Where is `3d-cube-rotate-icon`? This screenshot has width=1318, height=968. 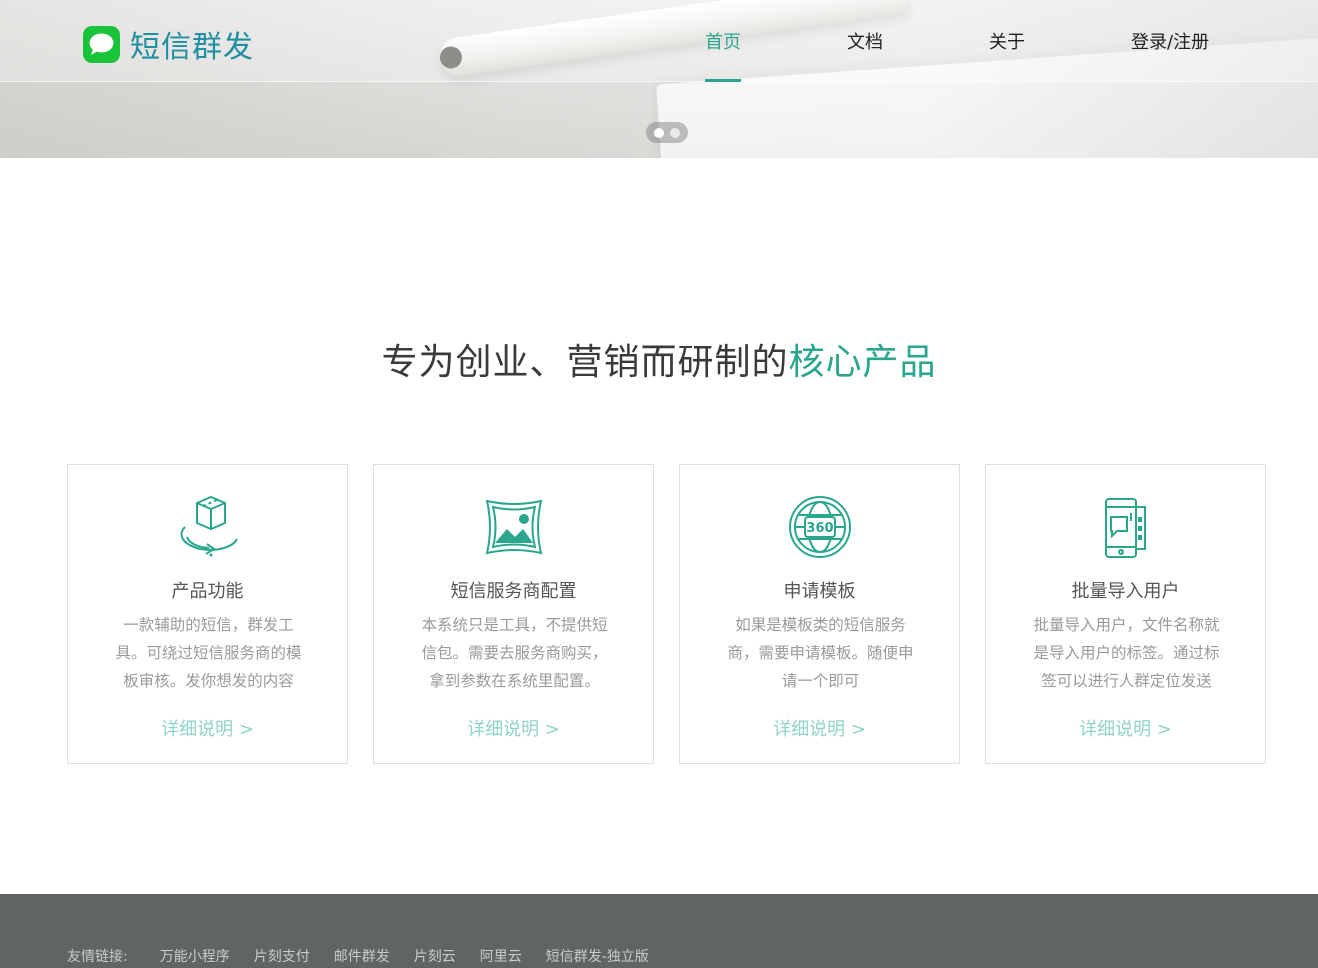 3d-cube-rotate-icon is located at coordinates (207, 527).